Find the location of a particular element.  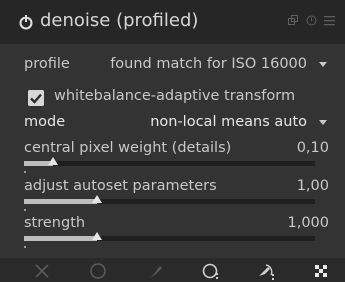

raster-mask-icon is located at coordinates (321, 271).